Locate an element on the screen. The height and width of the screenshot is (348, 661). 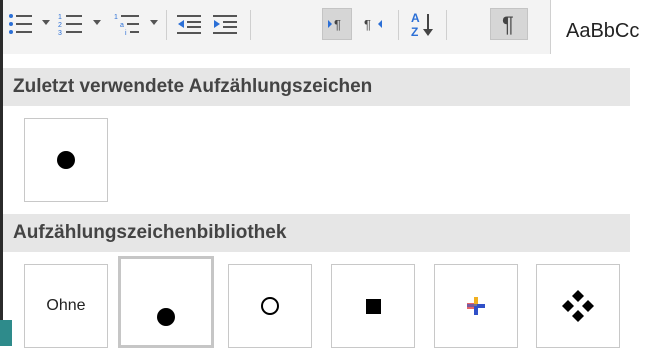
diamond-cluster-bullet-icon is located at coordinates (578, 306).